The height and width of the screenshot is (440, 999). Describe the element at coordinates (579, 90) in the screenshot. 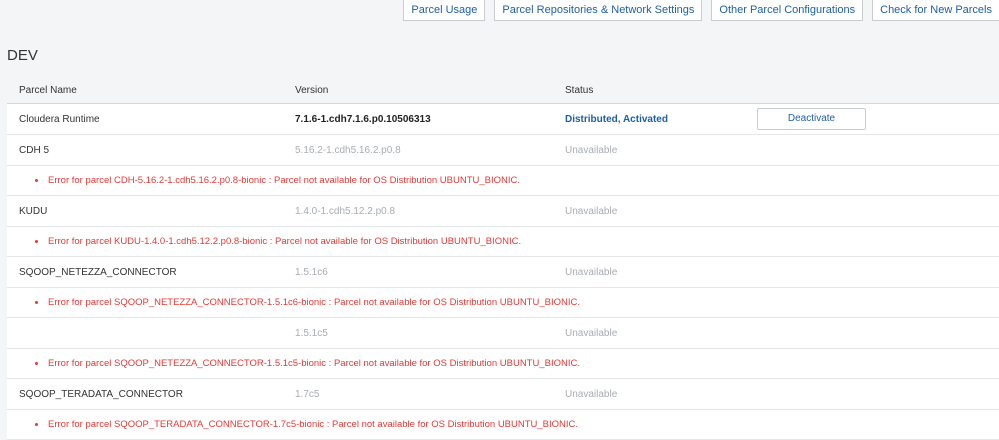

I see `header-status: Status` at that location.